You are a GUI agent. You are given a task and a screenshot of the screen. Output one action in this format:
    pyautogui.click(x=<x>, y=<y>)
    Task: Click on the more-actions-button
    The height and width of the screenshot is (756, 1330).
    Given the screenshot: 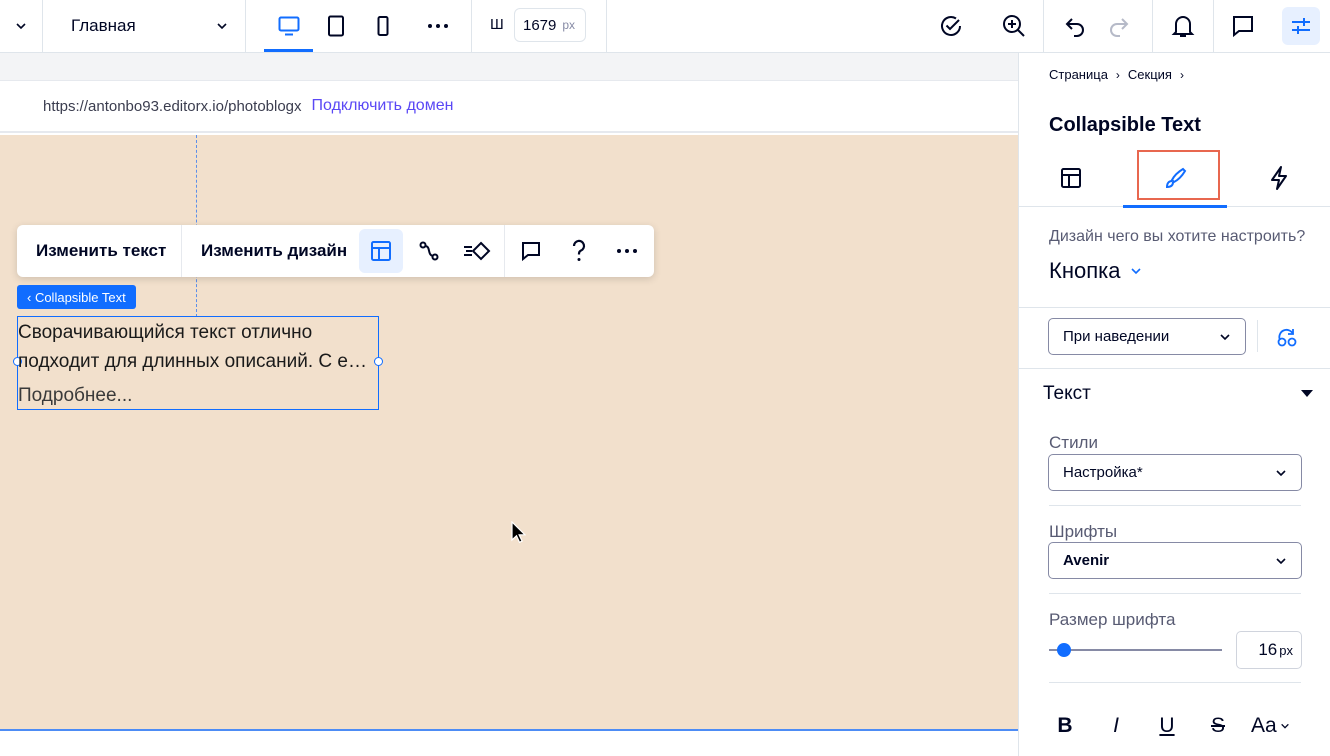 What is the action you would take?
    pyautogui.click(x=627, y=251)
    